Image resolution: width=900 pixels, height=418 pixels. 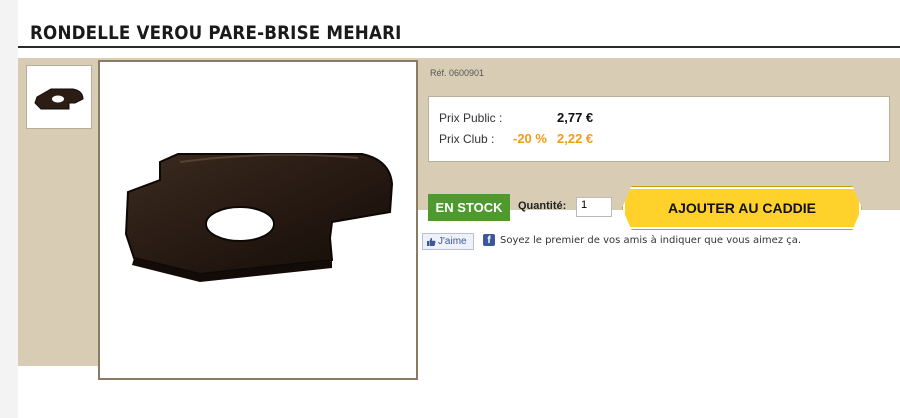 I want to click on washer-image, so click(x=259, y=217).